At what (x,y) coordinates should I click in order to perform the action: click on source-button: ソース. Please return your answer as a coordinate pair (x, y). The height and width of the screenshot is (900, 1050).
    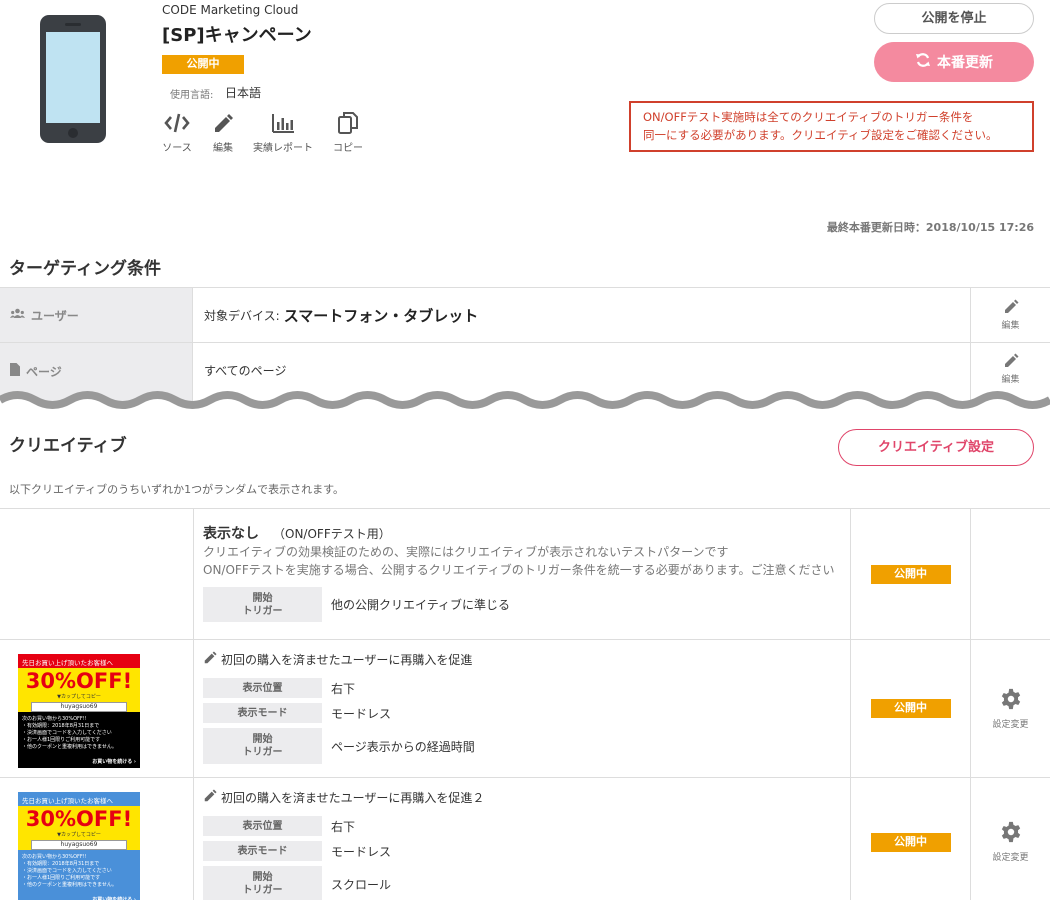
    Looking at the image, I should click on (177, 132).